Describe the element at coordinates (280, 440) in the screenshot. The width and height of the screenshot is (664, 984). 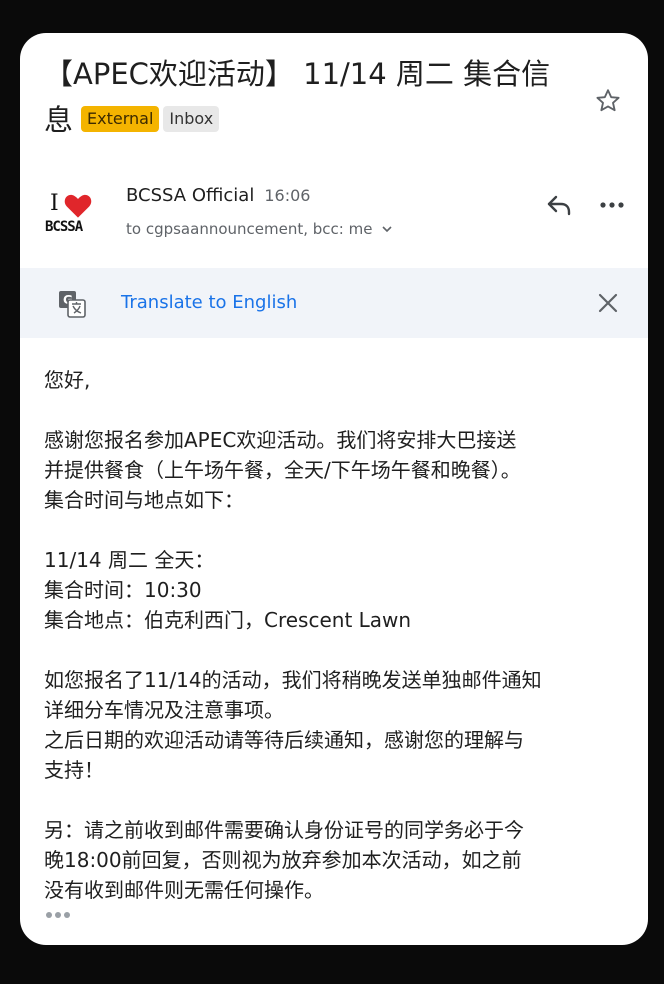
I see `body-line: 感谢您报名参加APEC欢迎活动。我们将安排大巴接送` at that location.